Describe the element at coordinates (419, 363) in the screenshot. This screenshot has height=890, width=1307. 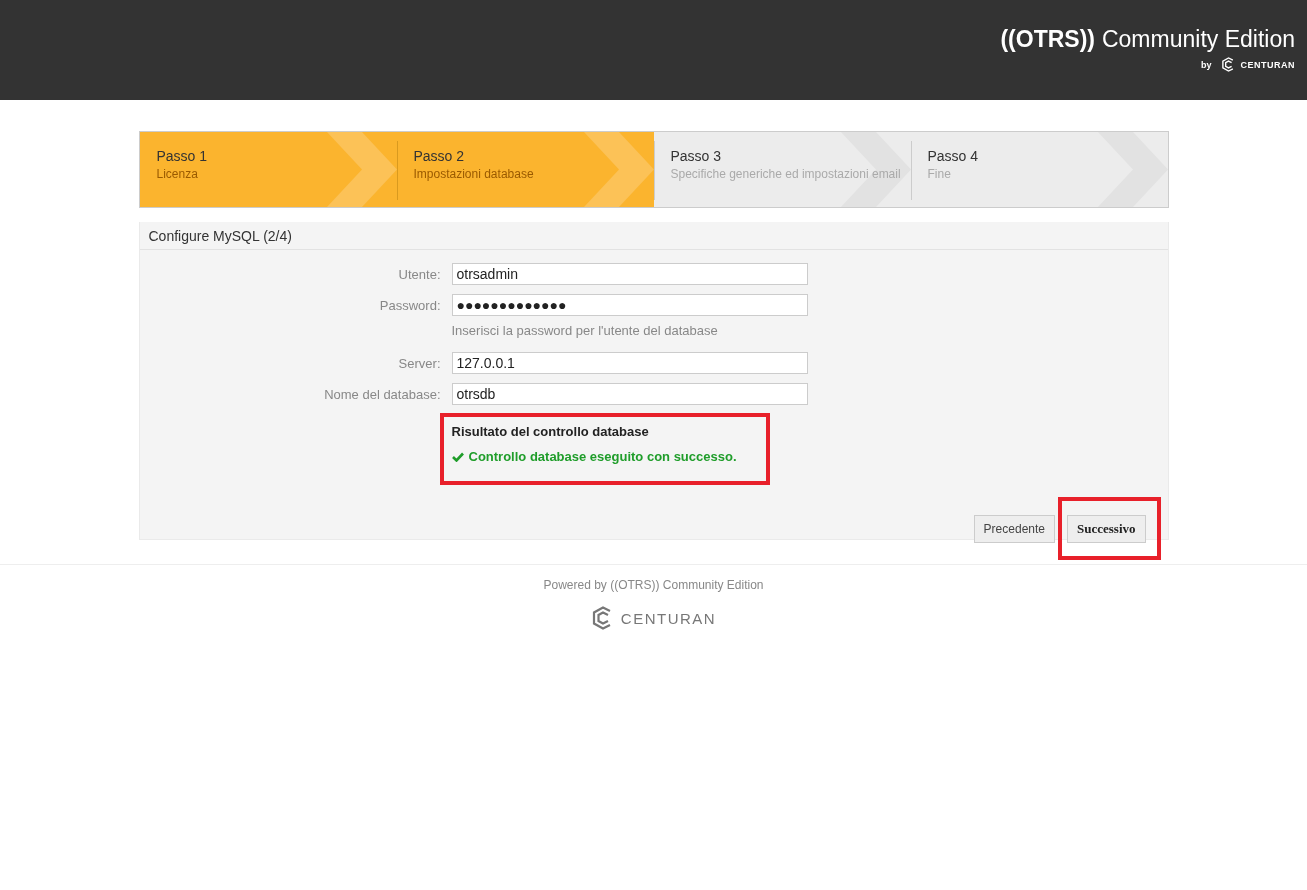
I see `field-label: Server:` at that location.